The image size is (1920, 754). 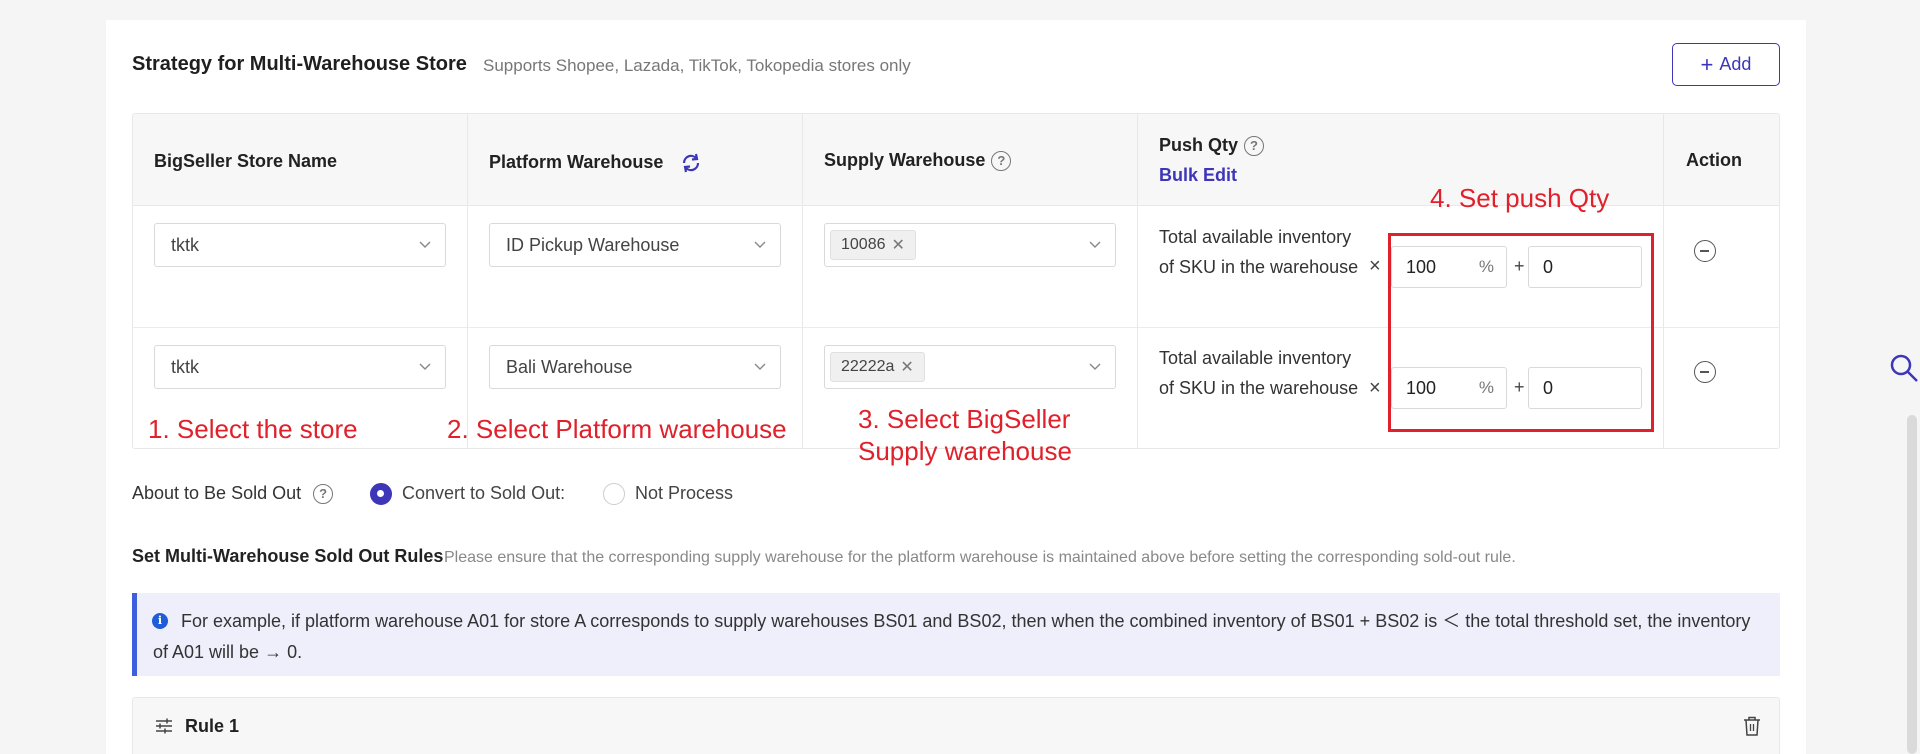 I want to click on col-header-action: Action, so click(x=1714, y=160).